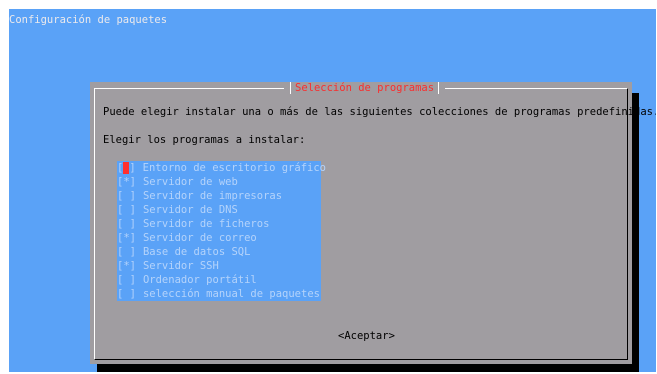  I want to click on software-option-label: Servidor de web, so click(190, 182).